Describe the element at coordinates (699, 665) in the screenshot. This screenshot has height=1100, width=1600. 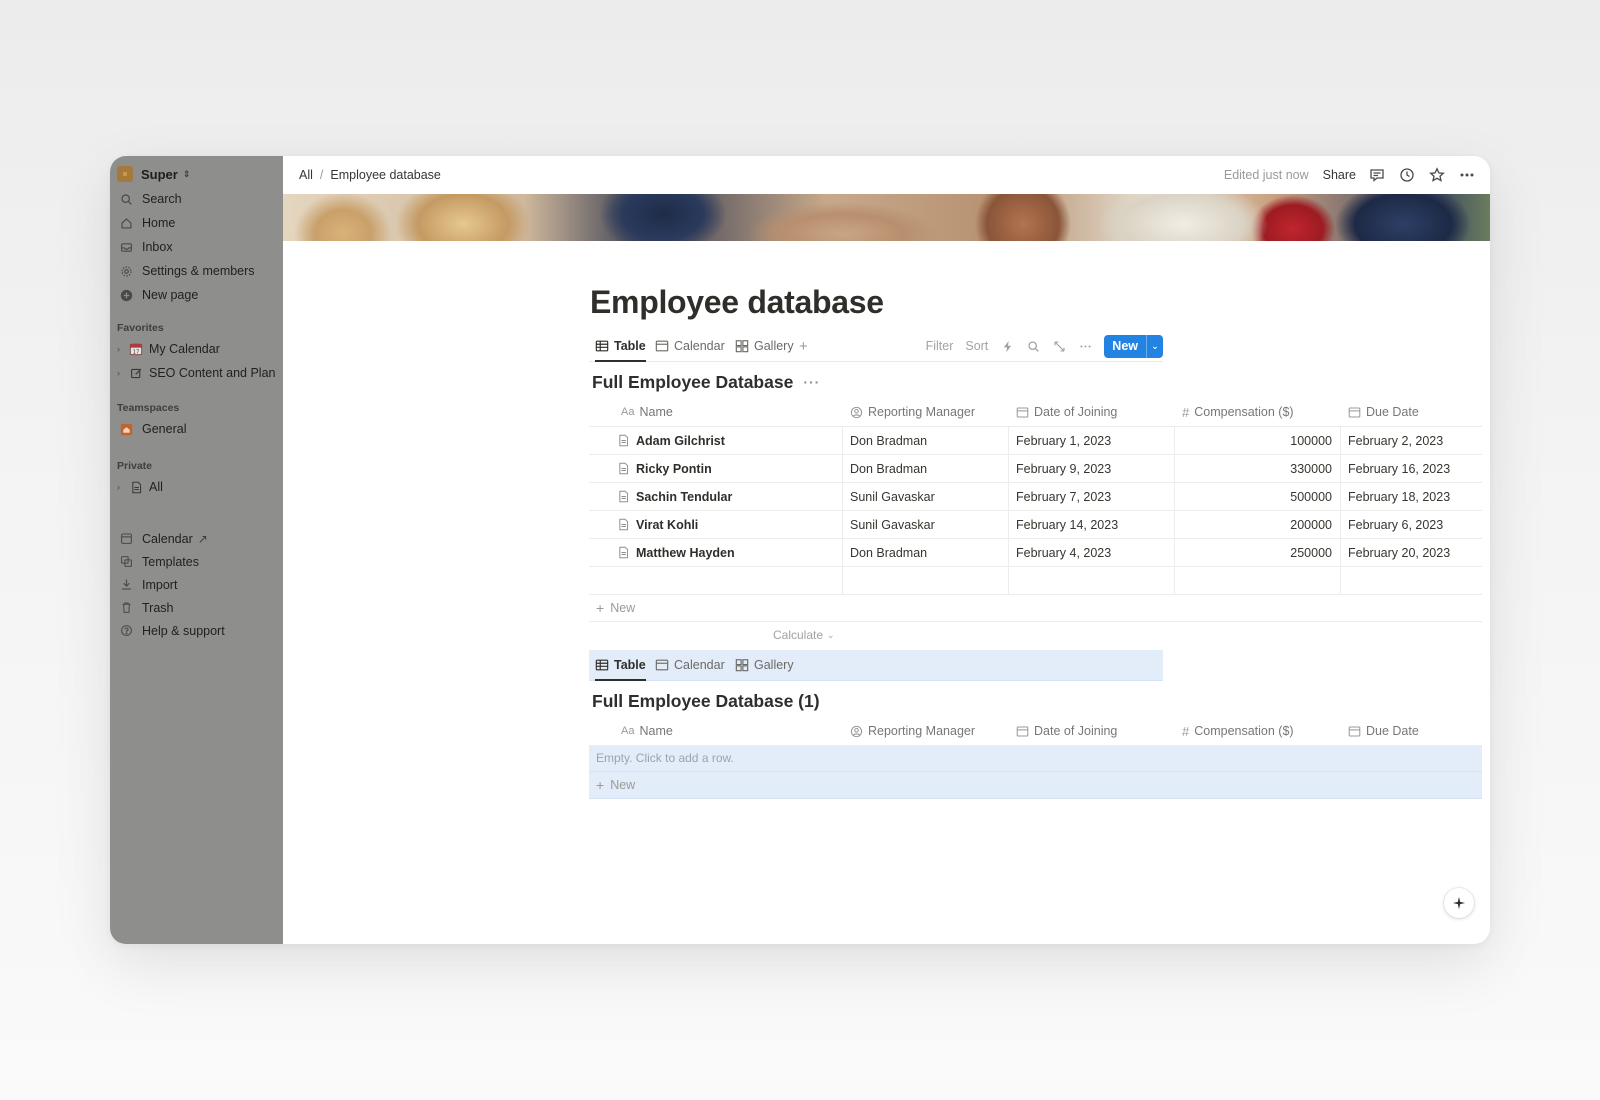
I see `tab-label: Calendar` at that location.